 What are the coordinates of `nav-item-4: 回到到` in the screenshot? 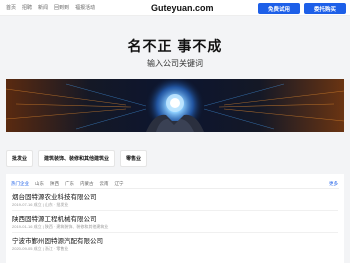 It's located at (61, 8).